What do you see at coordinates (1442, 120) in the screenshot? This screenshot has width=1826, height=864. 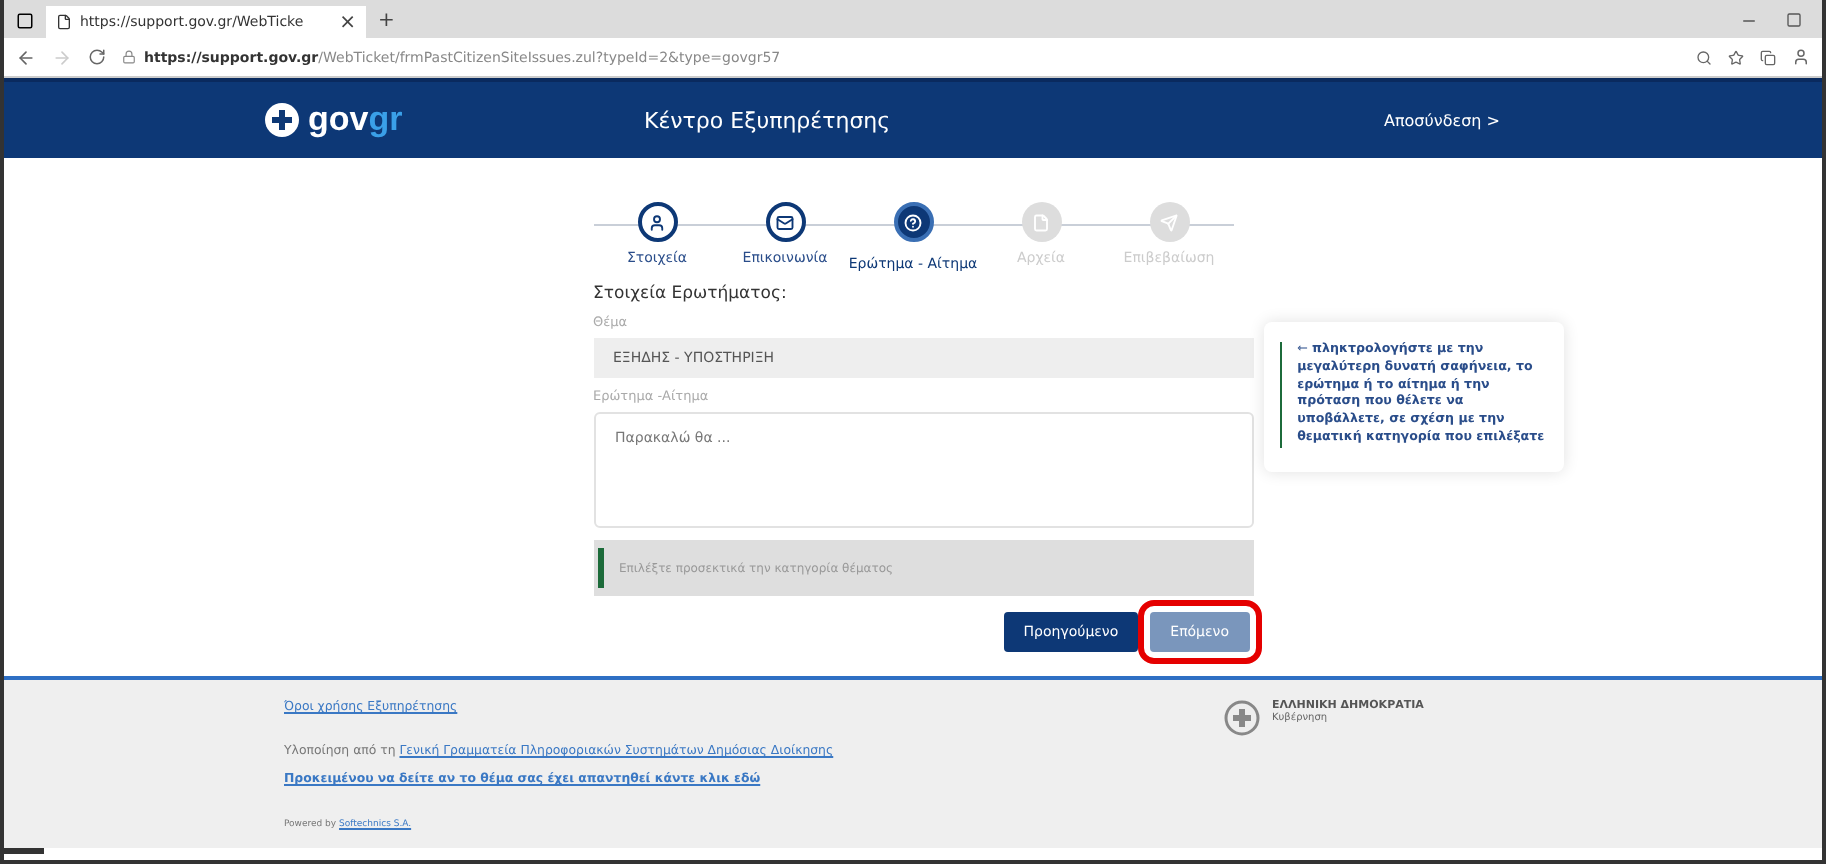 I see `logout-link: Αποσύνδεση >` at bounding box center [1442, 120].